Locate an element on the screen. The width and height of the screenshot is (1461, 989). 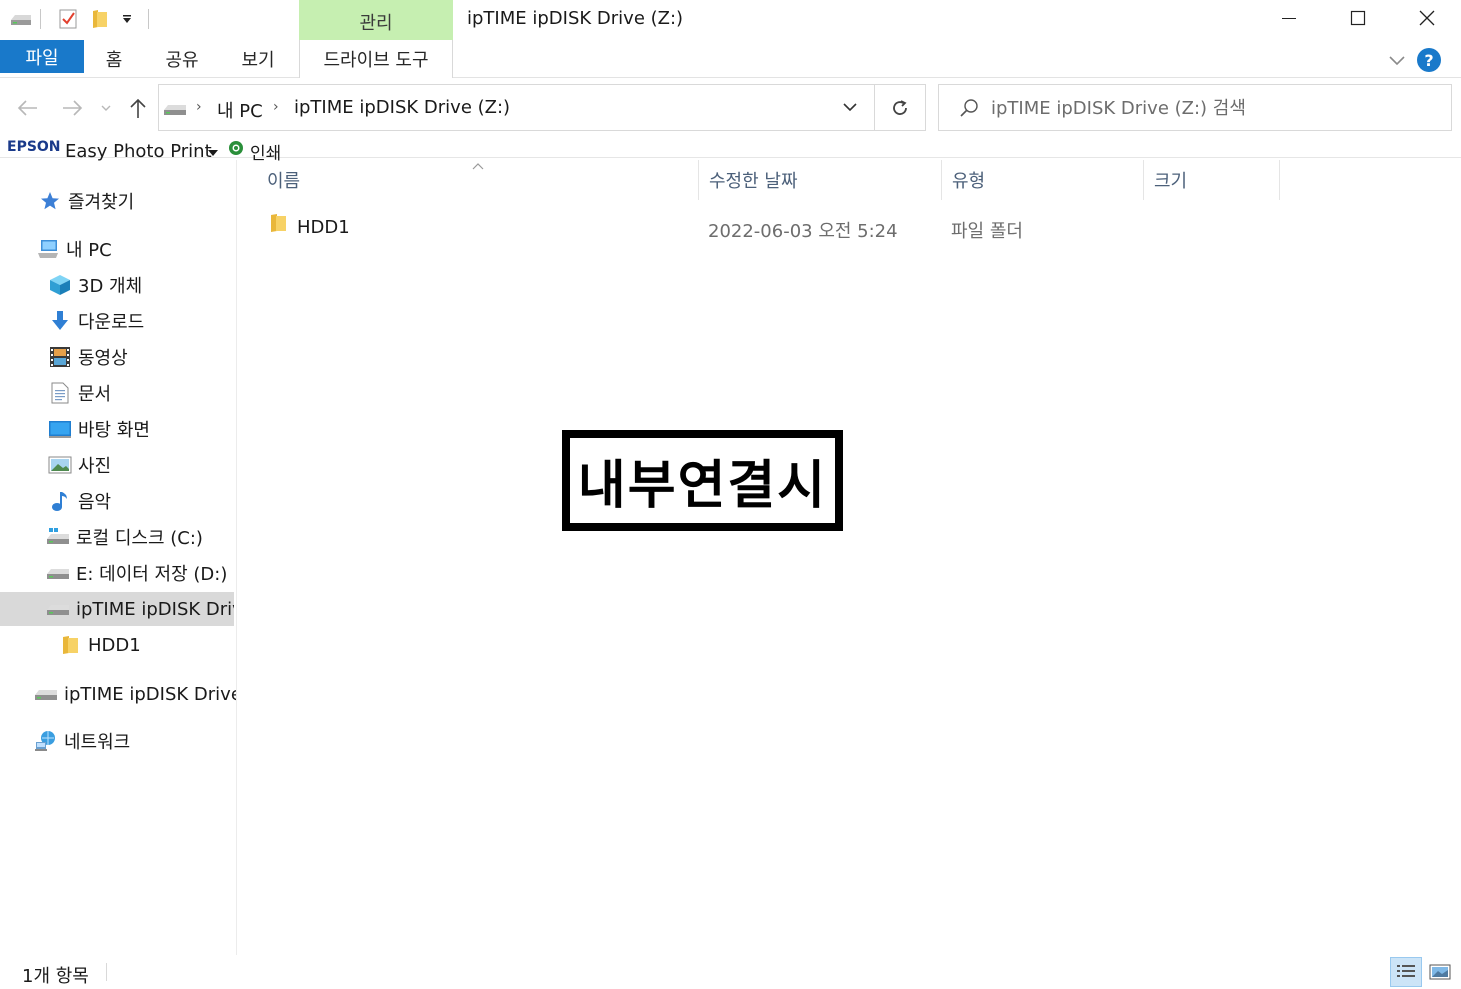
column-header-size: 크기 is located at coordinates (1212, 180).